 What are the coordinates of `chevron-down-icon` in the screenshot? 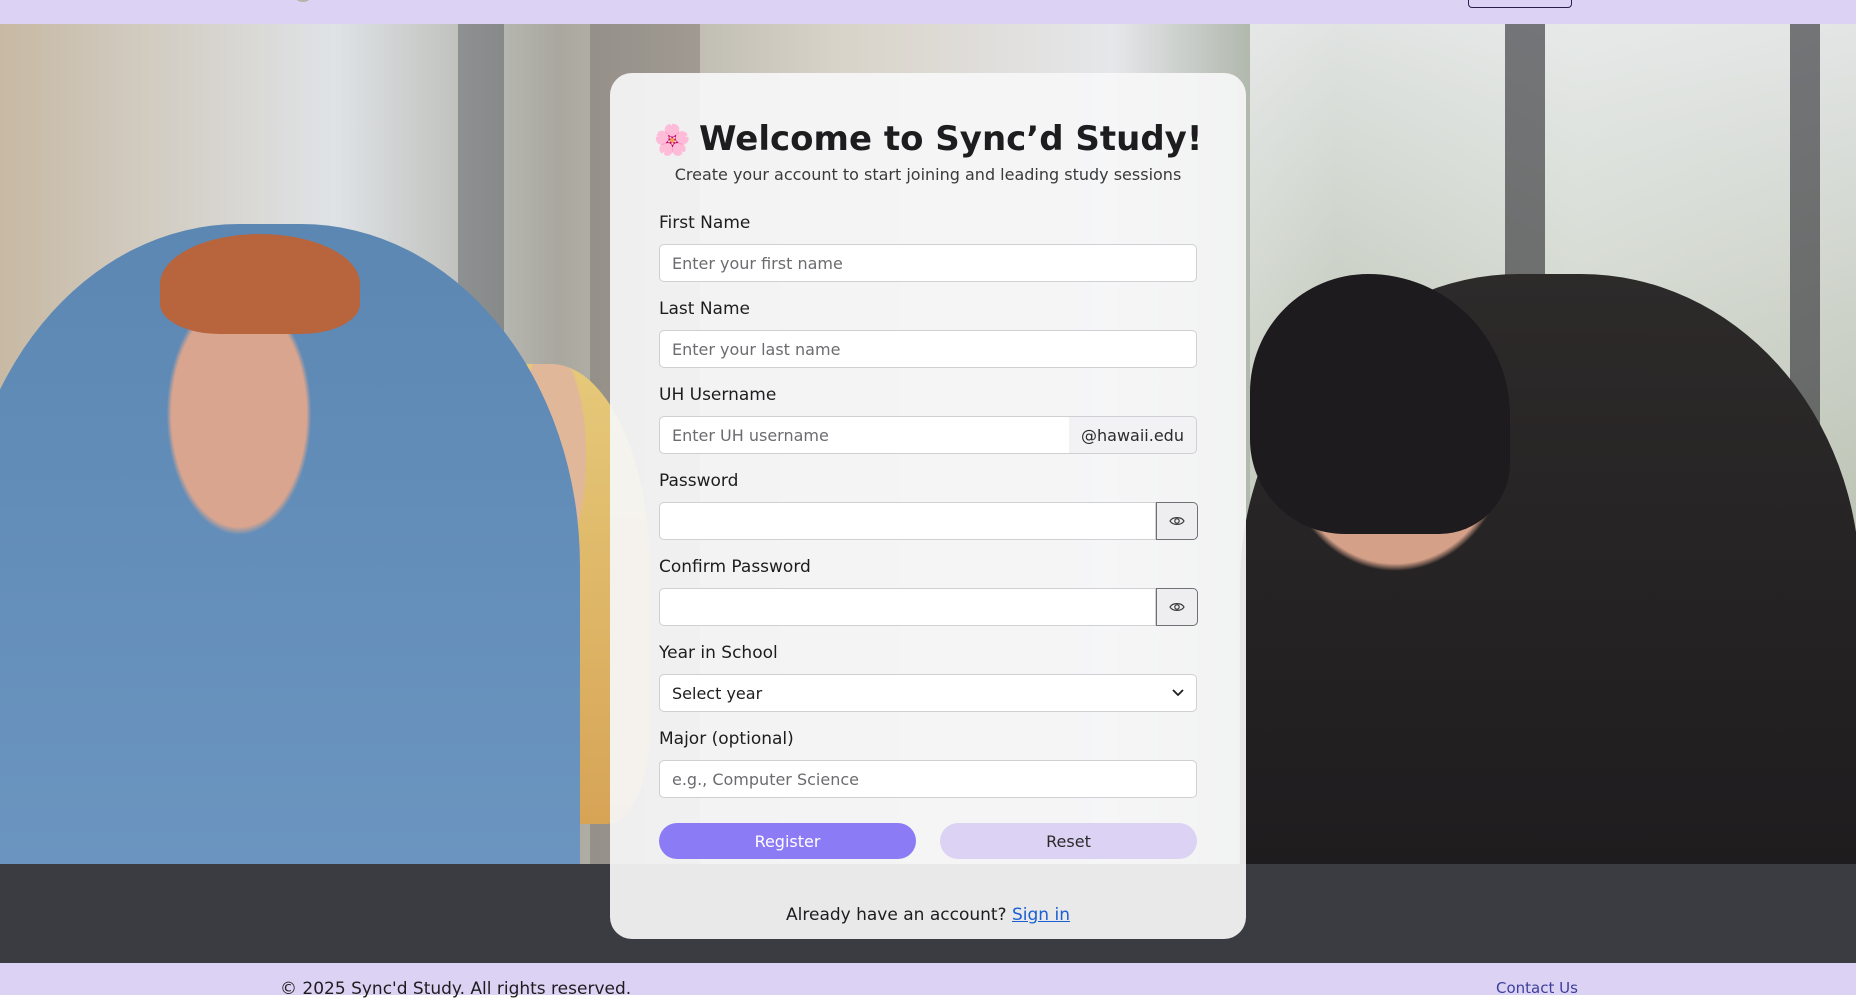 It's located at (1178, 693).